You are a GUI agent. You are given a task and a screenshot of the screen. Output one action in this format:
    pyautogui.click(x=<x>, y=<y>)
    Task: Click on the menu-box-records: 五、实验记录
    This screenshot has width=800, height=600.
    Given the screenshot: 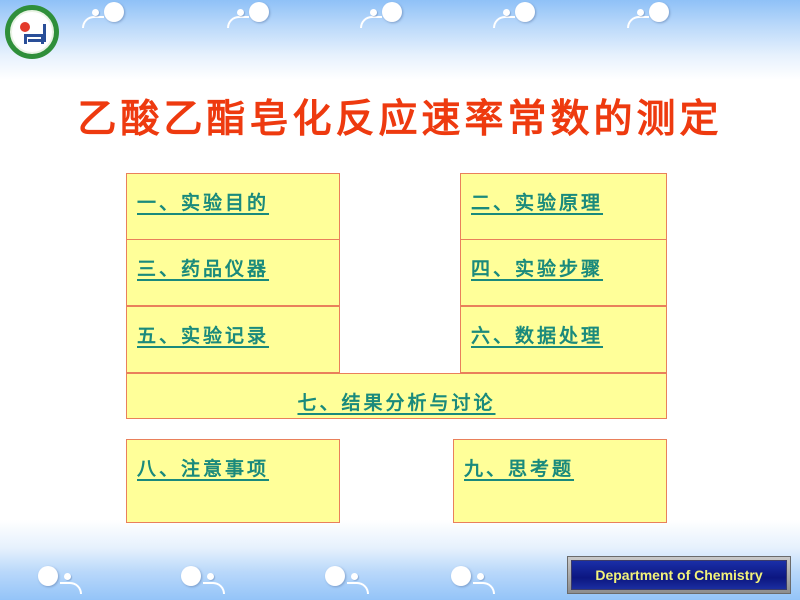 What is the action you would take?
    pyautogui.click(x=233, y=339)
    